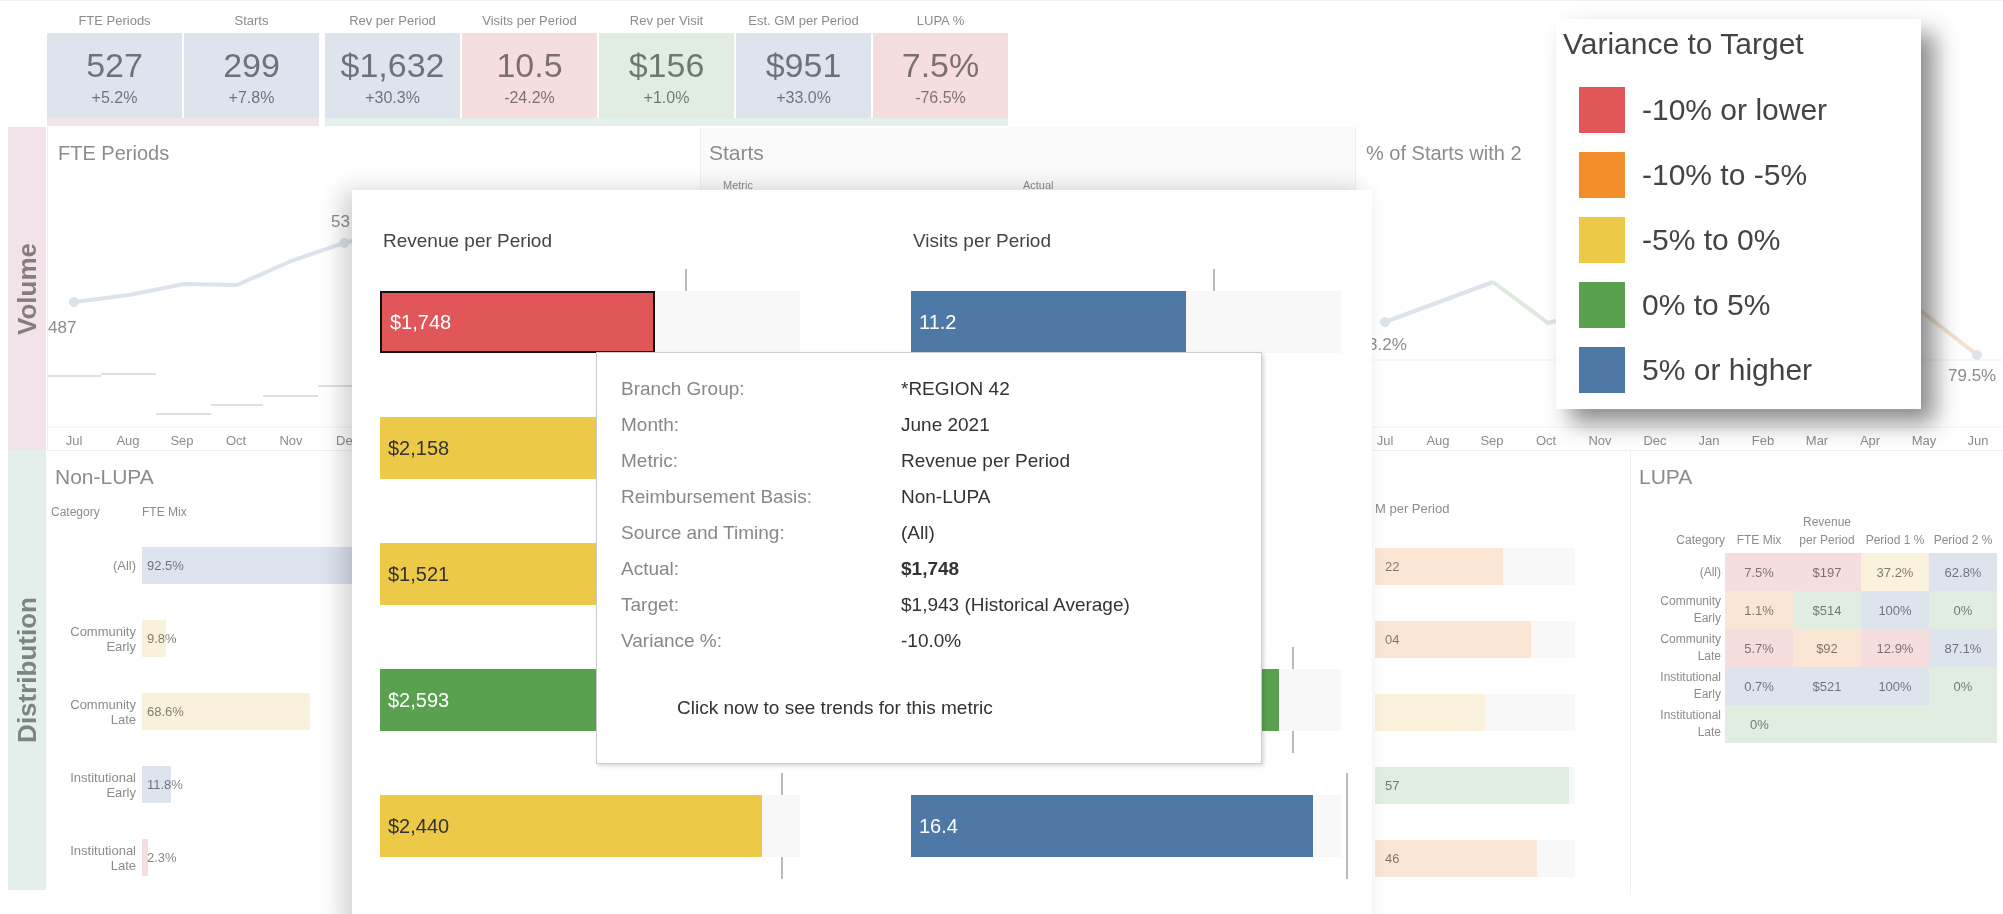 This screenshot has height=914, width=2003. What do you see at coordinates (683, 389) in the screenshot?
I see `field-label: Branch Group:` at bounding box center [683, 389].